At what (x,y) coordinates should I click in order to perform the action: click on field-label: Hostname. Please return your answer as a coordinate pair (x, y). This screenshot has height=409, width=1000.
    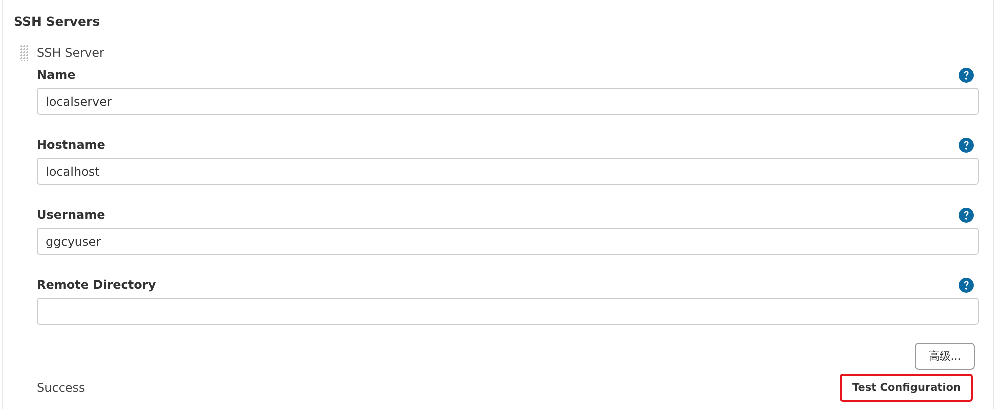
    Looking at the image, I should click on (71, 145).